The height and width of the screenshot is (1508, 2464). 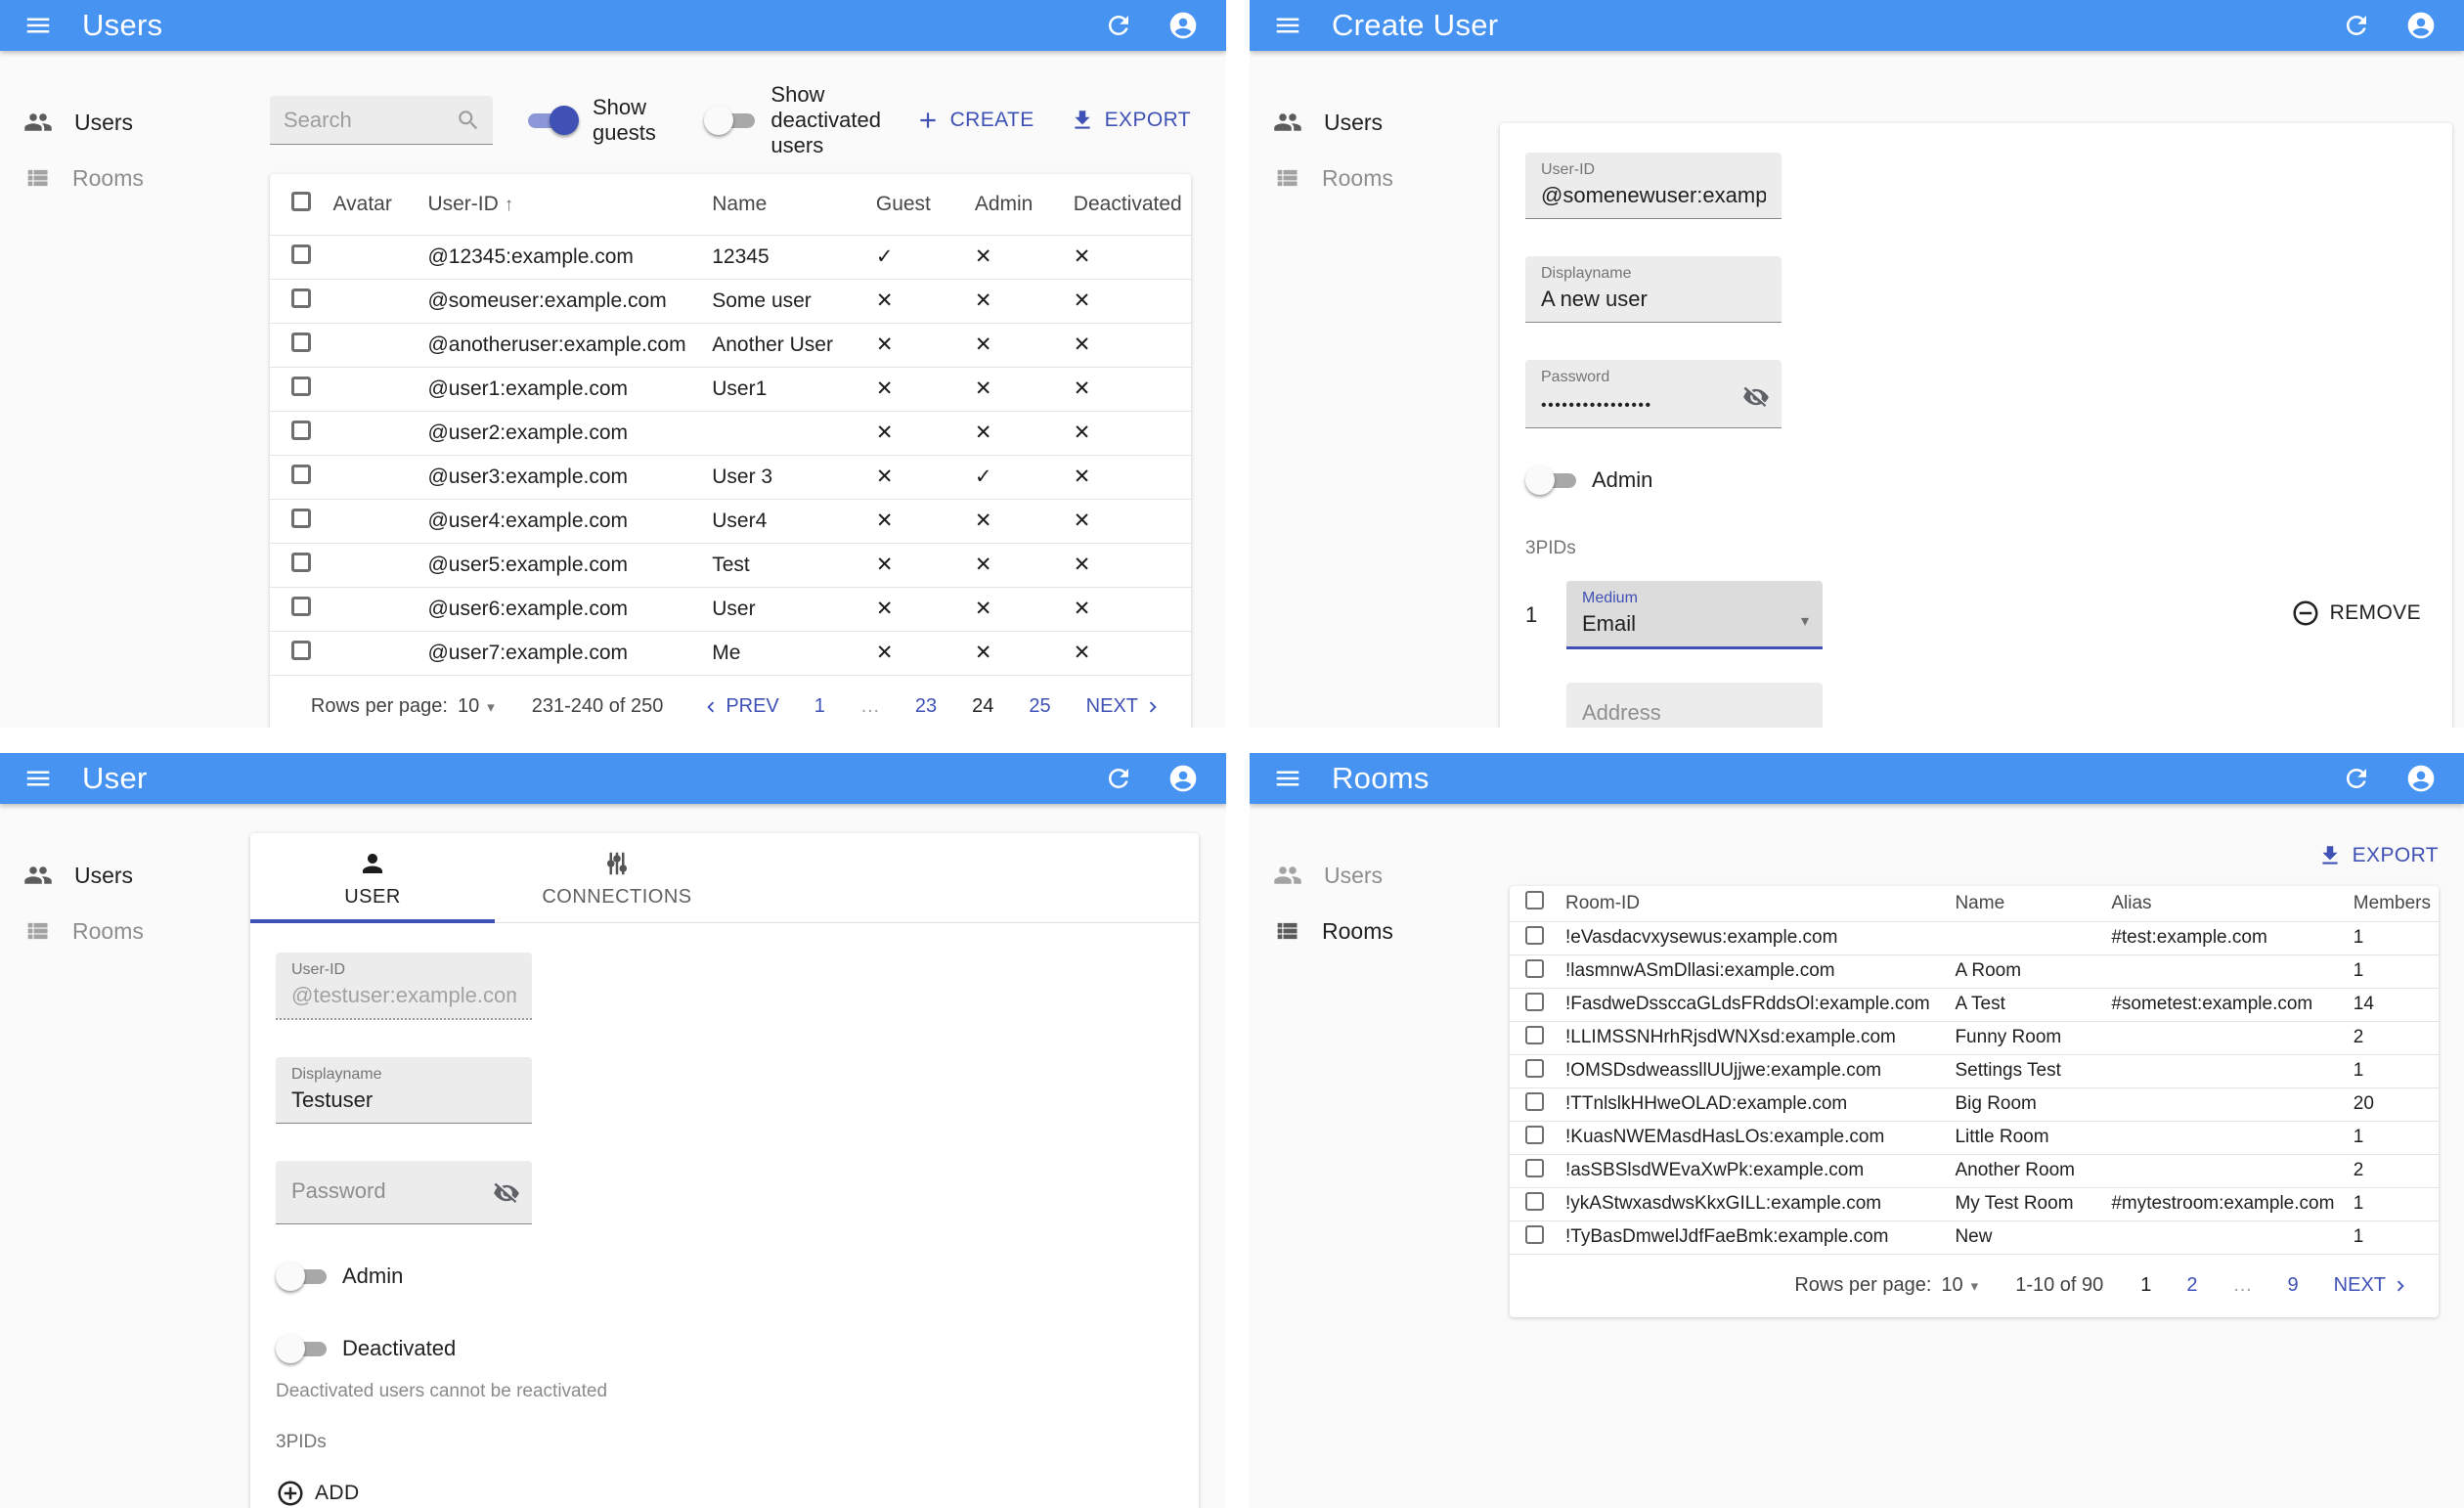 What do you see at coordinates (2392, 903) in the screenshot?
I see `col-members: Members` at bounding box center [2392, 903].